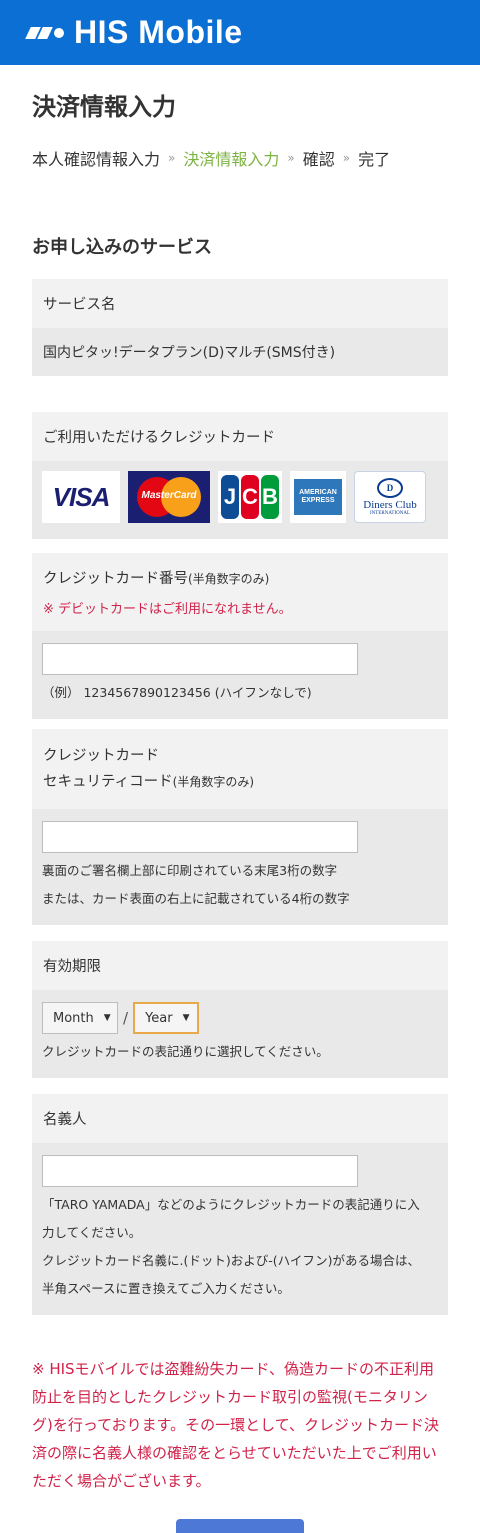 This screenshot has width=480, height=1533. I want to click on holder-label: 名義人, so click(65, 1120).